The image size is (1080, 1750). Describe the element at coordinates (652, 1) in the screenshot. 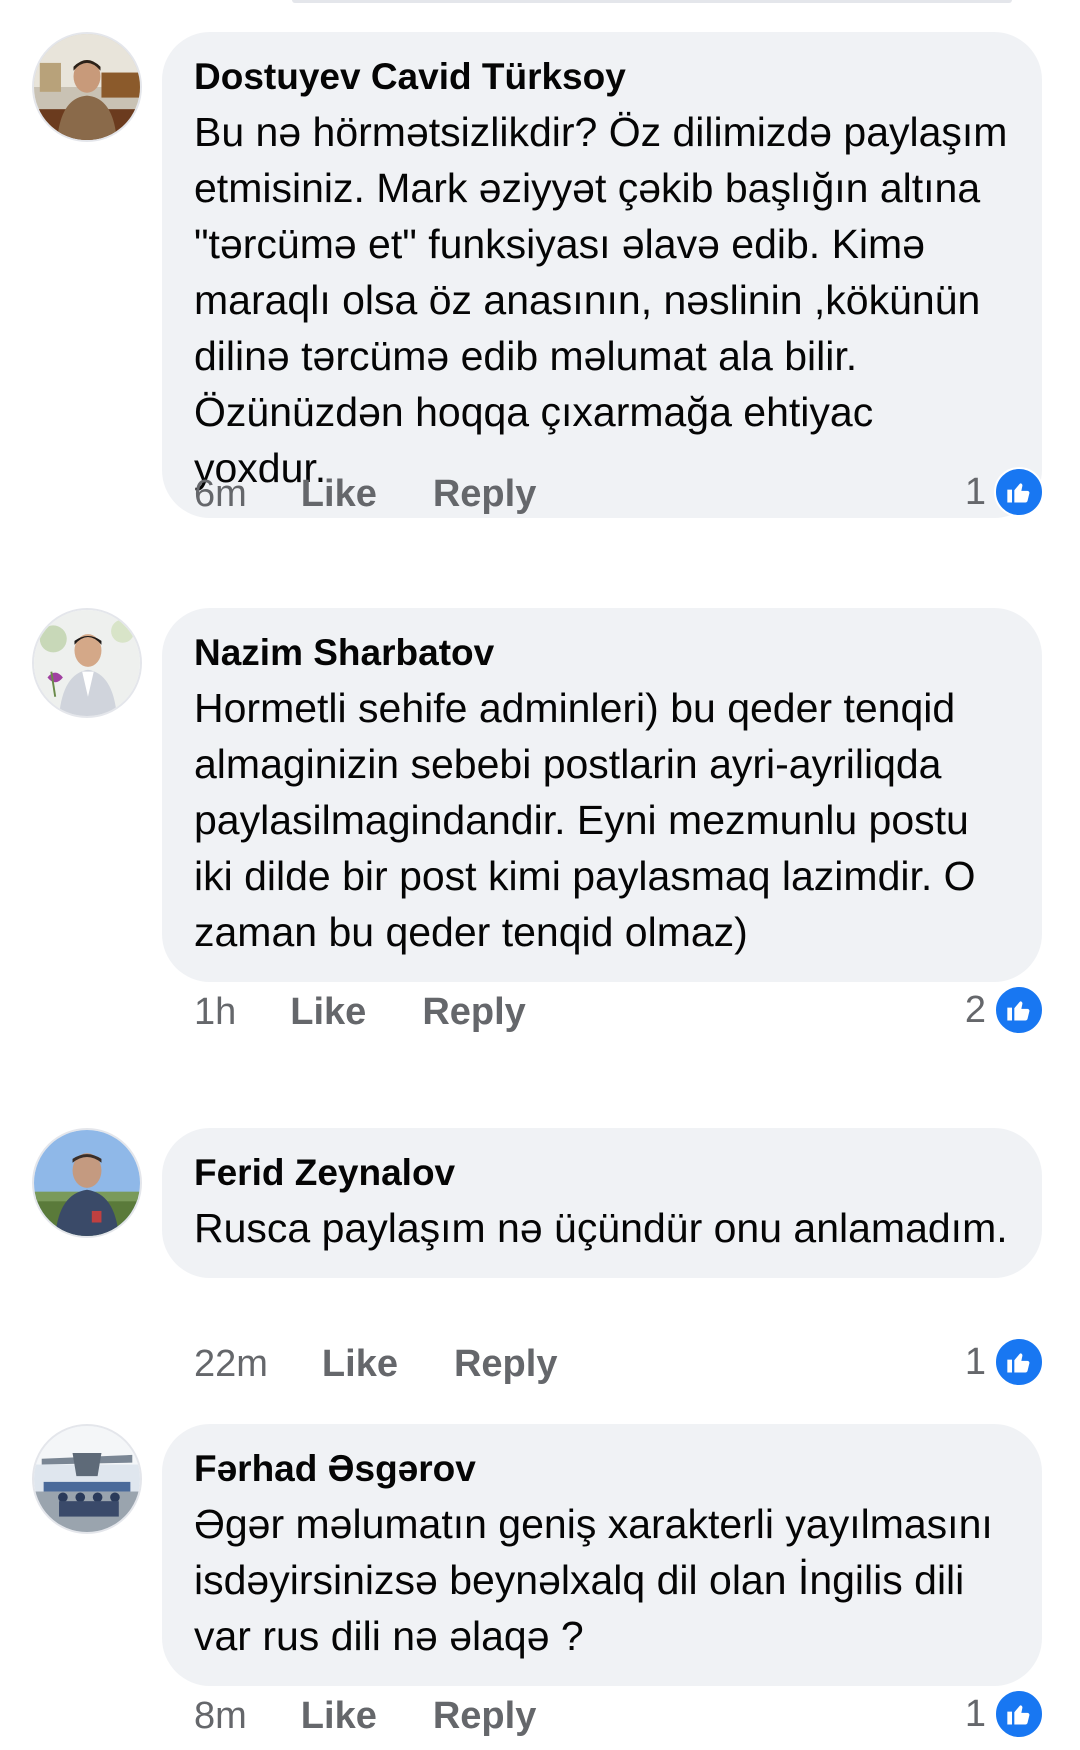

I see `previous-comment-edge` at that location.